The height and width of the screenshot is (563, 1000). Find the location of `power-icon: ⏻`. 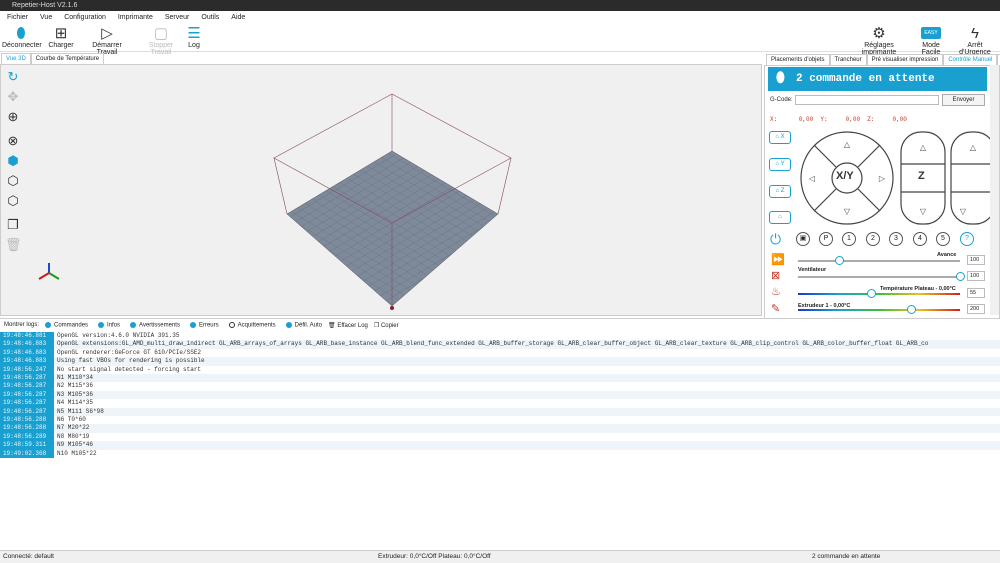

power-icon: ⏻ is located at coordinates (775, 239).